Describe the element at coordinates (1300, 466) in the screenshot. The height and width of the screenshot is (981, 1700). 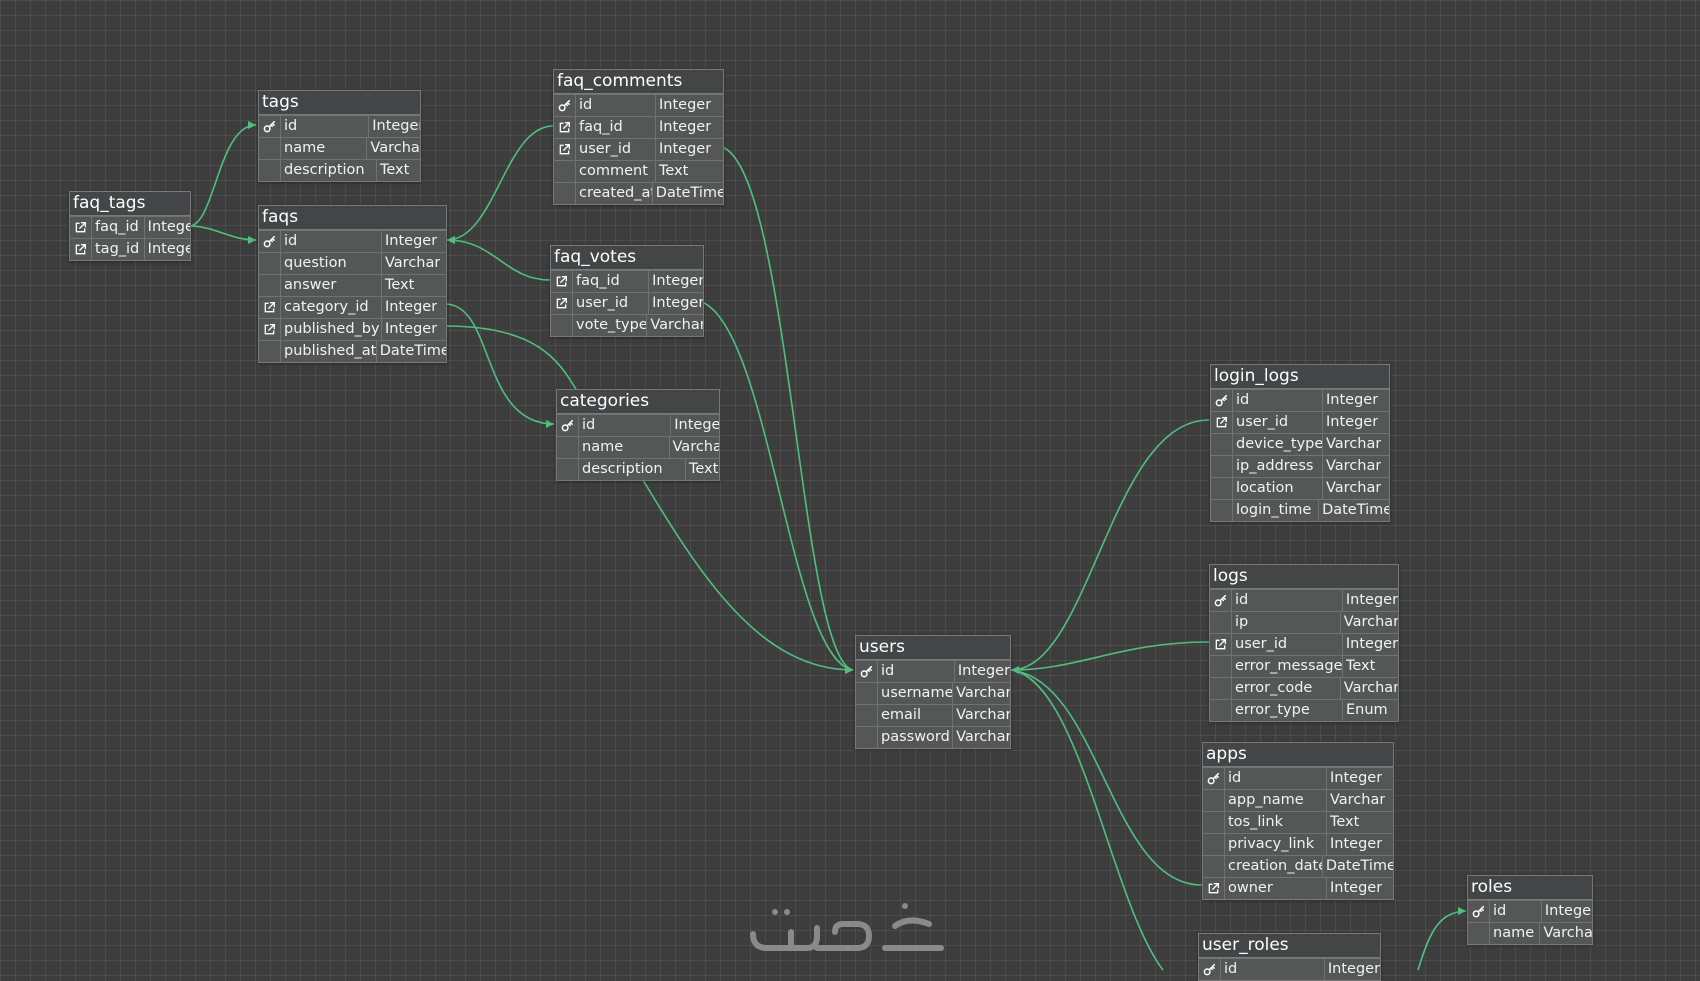
I see `column-row: ip_address Varchar` at that location.